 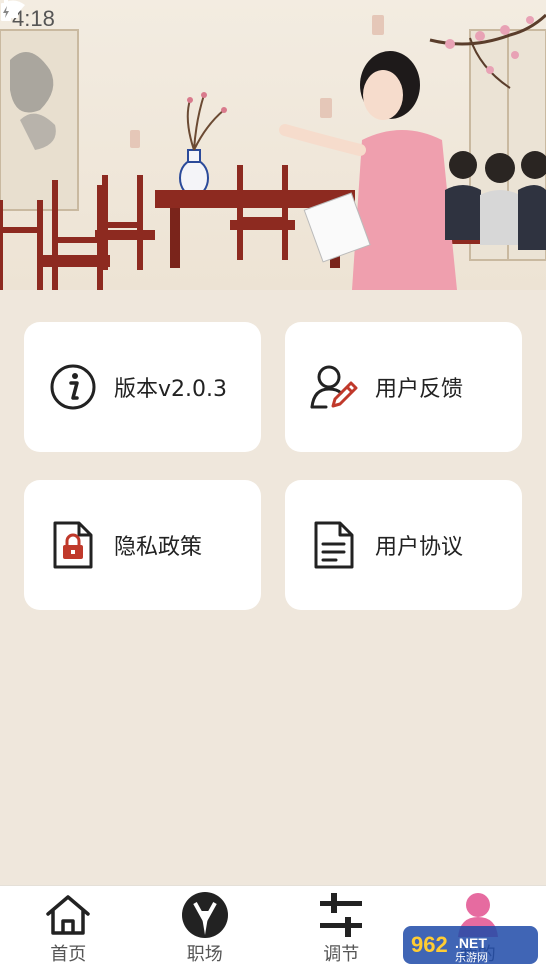 What do you see at coordinates (334, 545) in the screenshot?
I see `document-icon` at bounding box center [334, 545].